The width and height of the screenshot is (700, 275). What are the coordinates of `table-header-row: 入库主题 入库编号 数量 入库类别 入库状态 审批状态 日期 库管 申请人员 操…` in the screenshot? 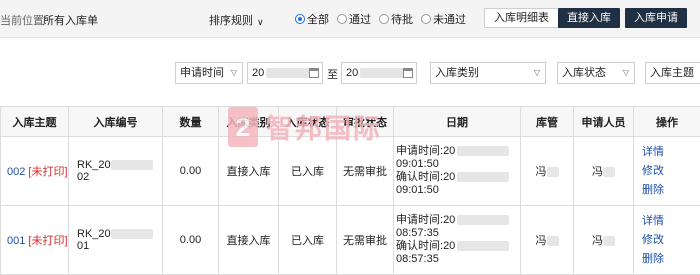 It's located at (350, 122).